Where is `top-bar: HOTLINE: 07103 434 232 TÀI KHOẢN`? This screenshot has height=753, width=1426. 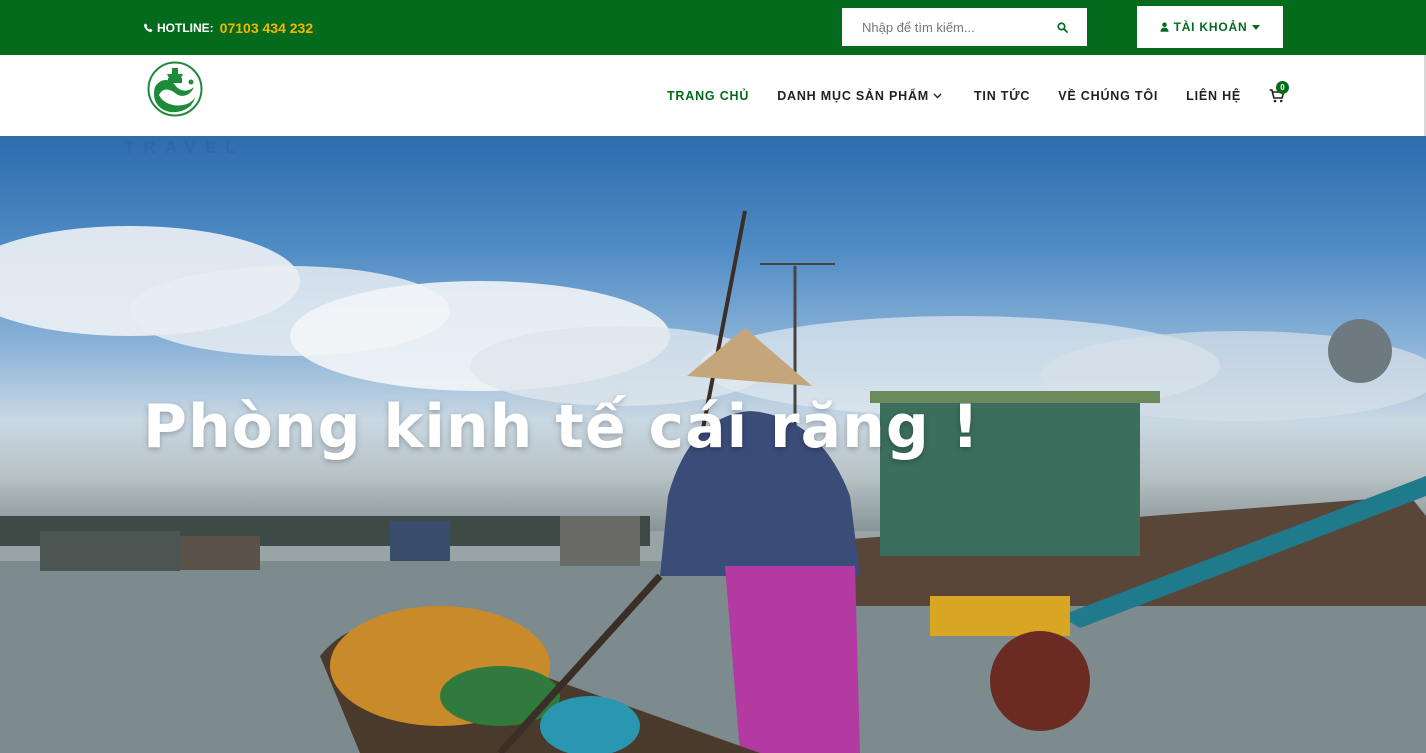 top-bar: HOTLINE: 07103 434 232 TÀI KHOẢN is located at coordinates (713, 27).